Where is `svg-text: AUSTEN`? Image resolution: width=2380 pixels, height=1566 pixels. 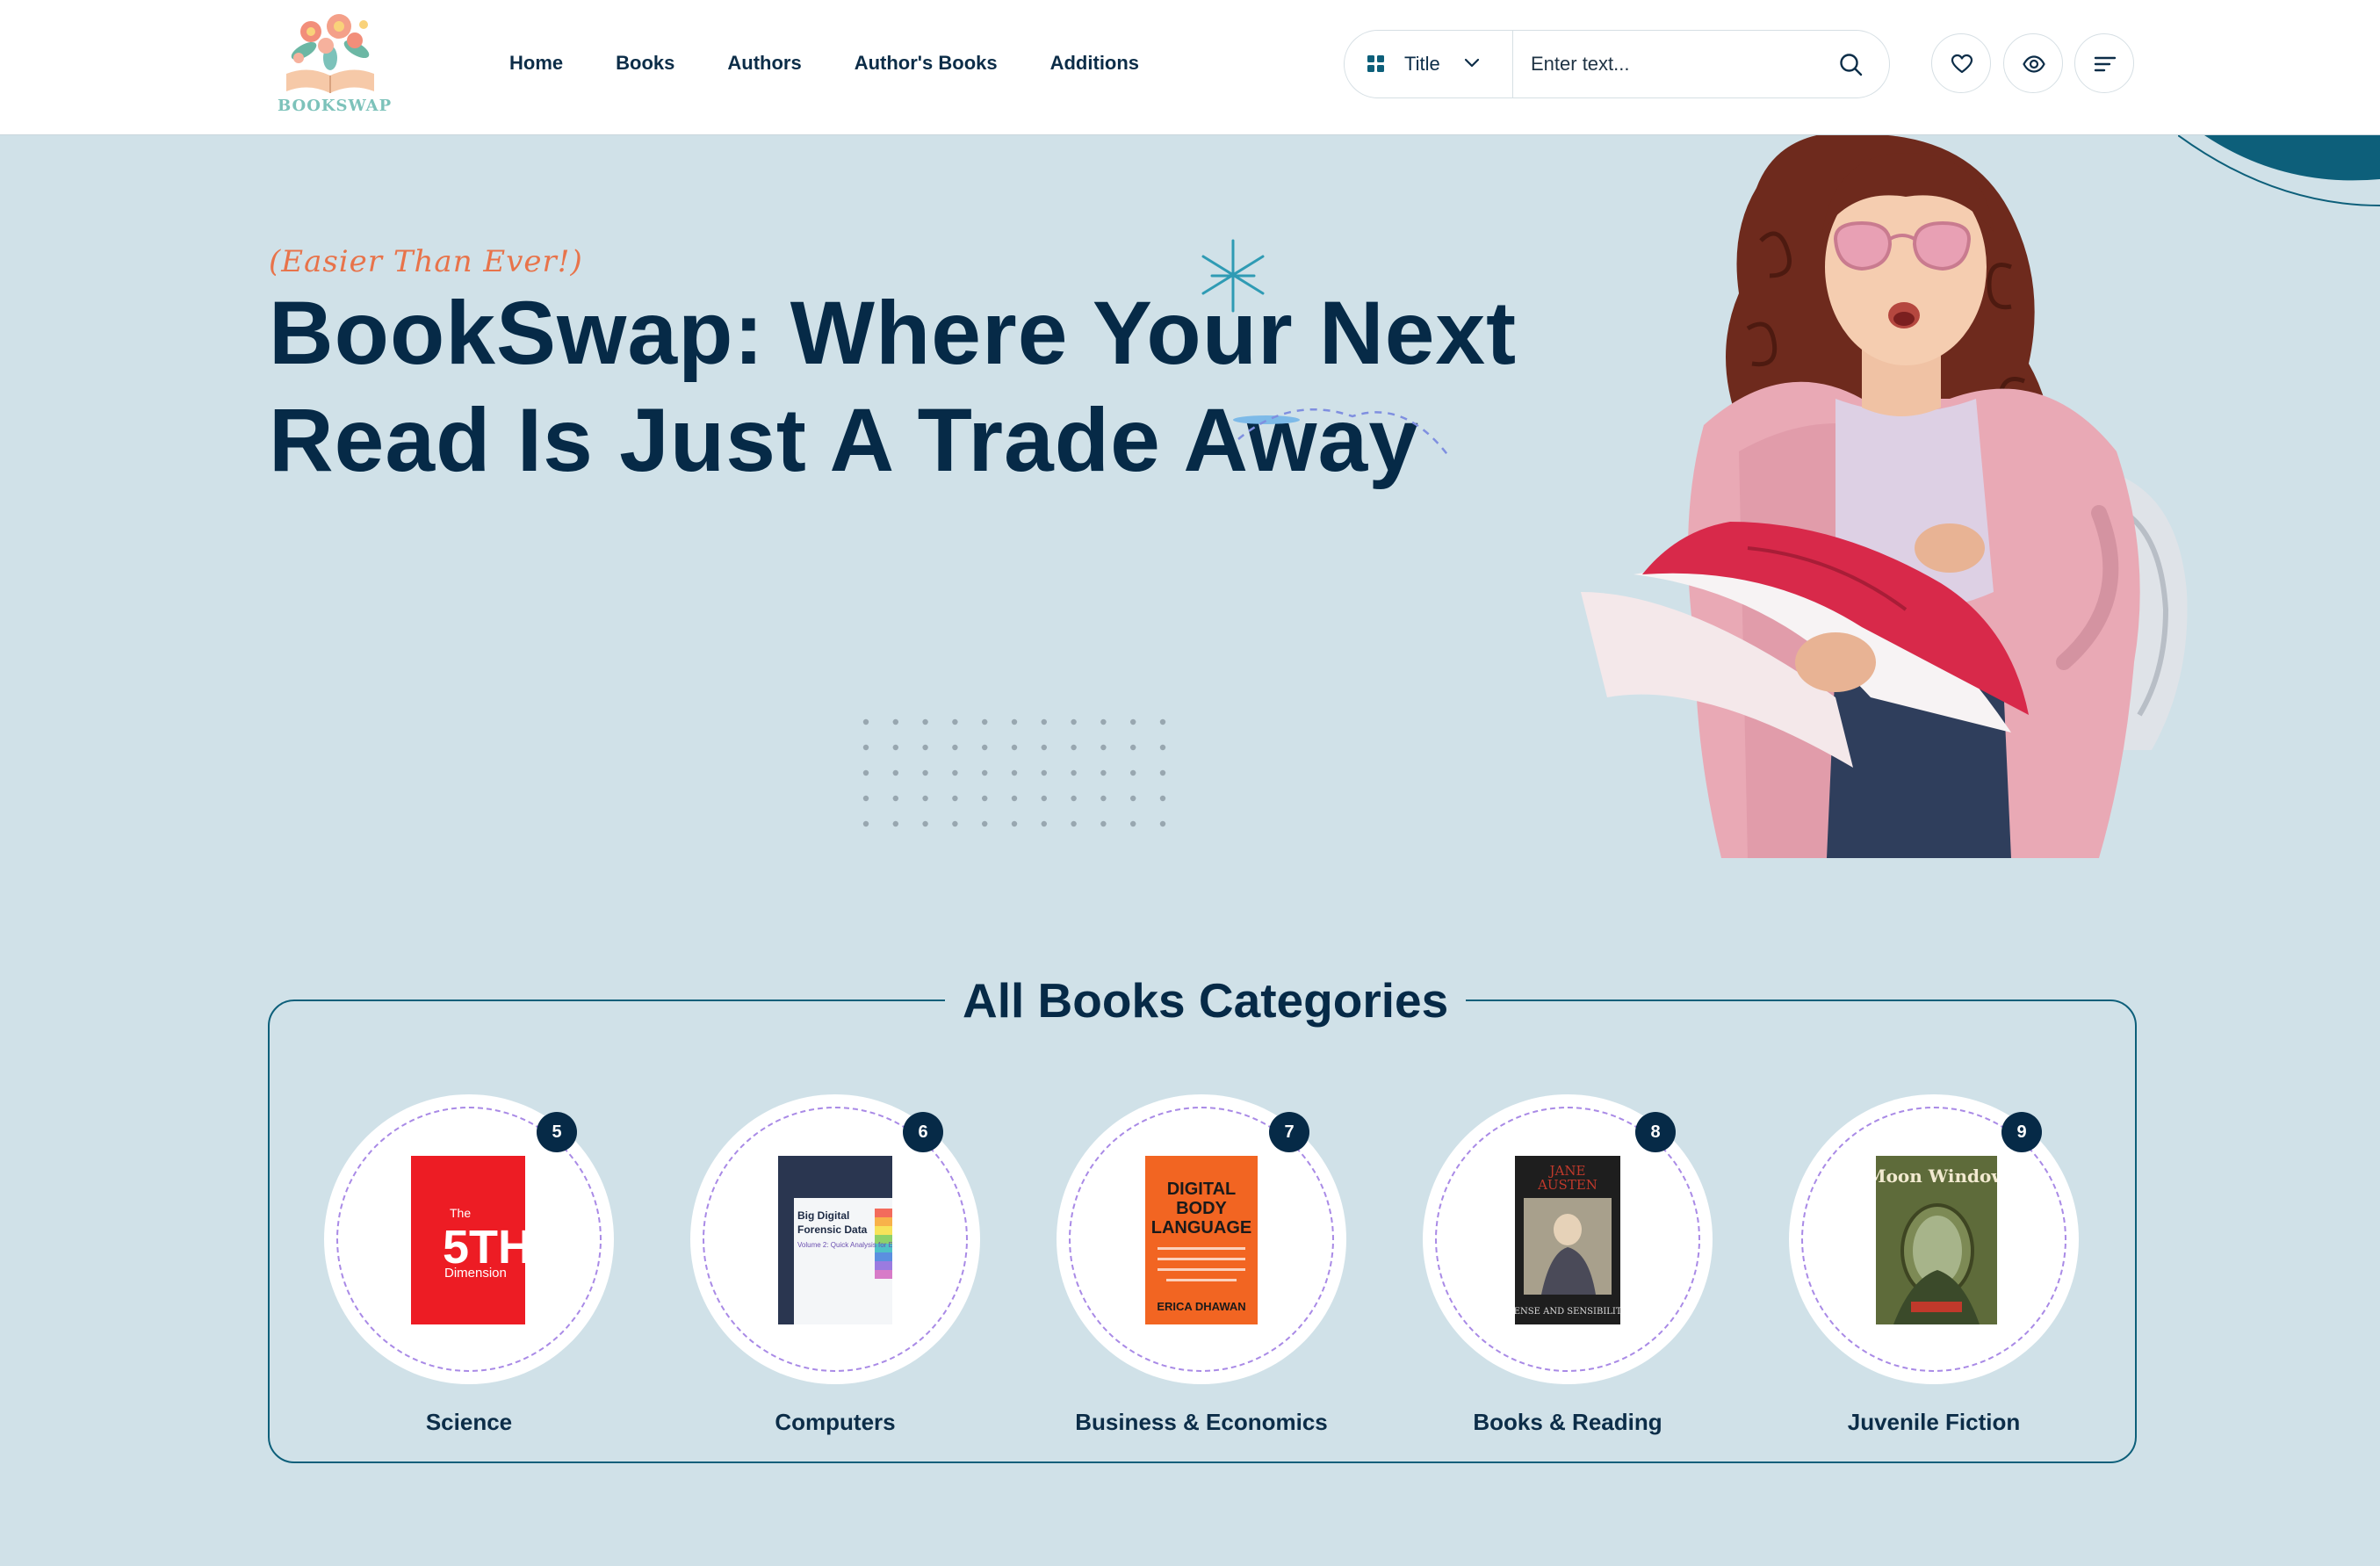 svg-text: AUSTEN is located at coordinates (1567, 1185).